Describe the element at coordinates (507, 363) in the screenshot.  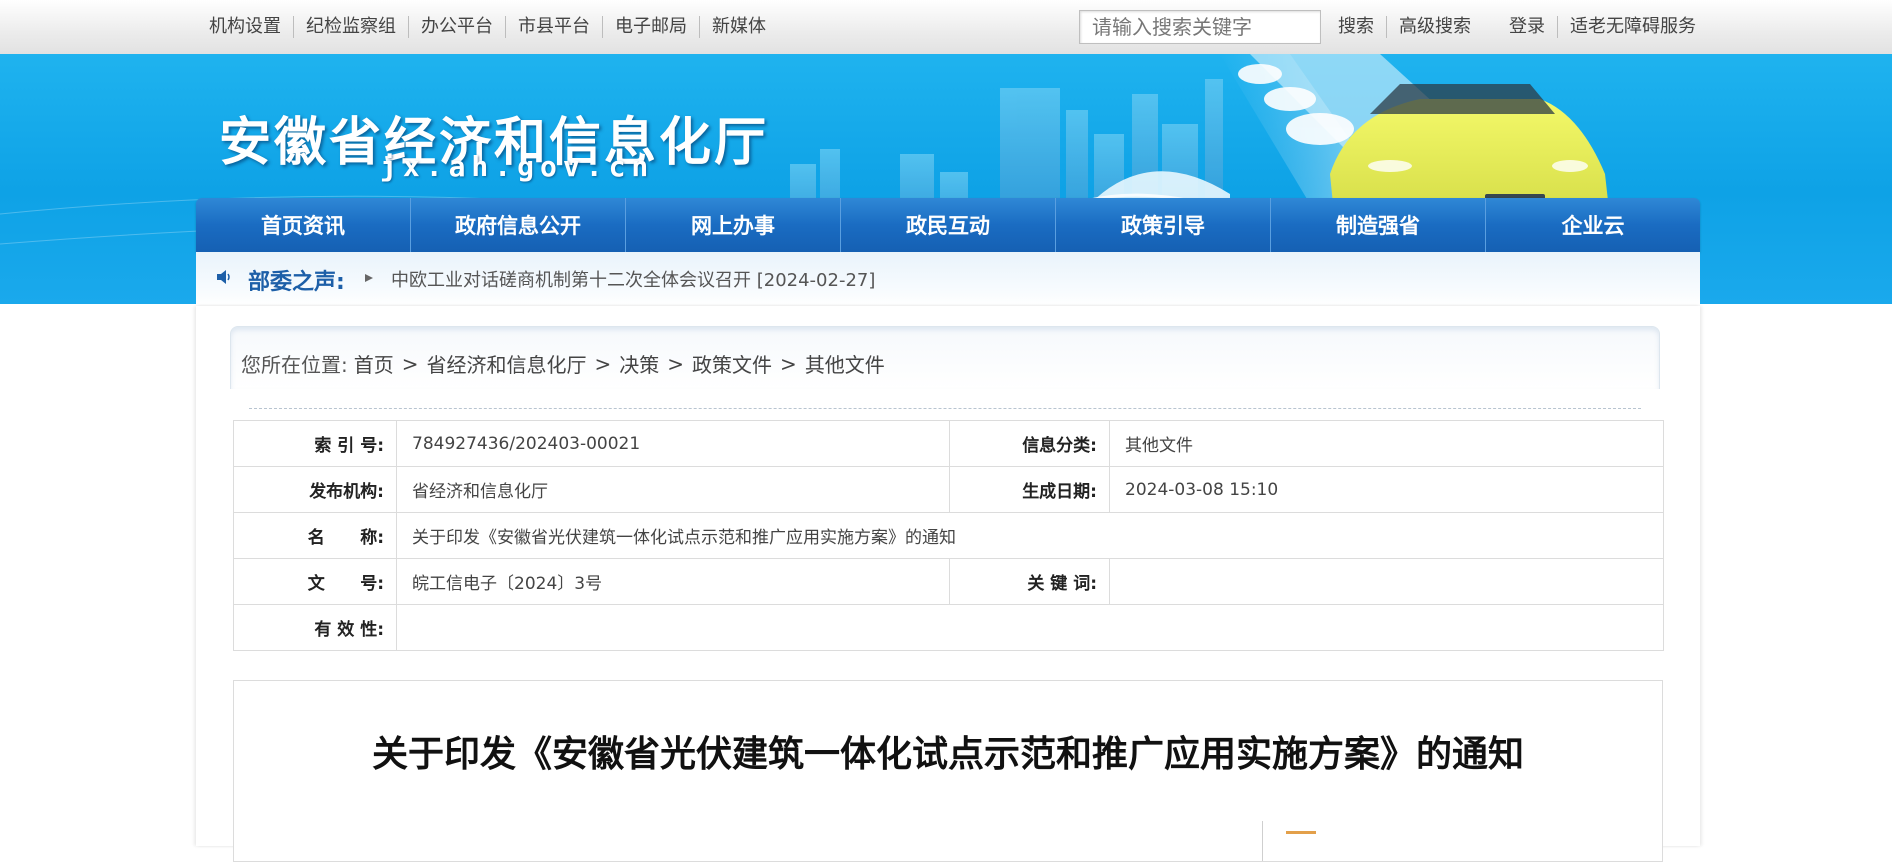
I see `breadcrumb-department: 省经济和信息化厅` at that location.